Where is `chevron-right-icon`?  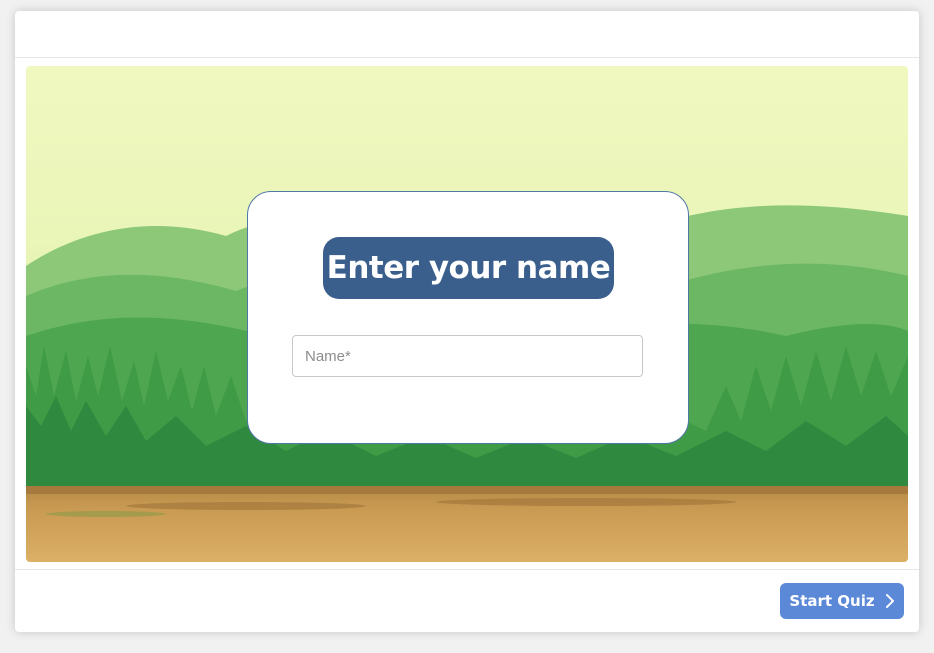 chevron-right-icon is located at coordinates (889, 601).